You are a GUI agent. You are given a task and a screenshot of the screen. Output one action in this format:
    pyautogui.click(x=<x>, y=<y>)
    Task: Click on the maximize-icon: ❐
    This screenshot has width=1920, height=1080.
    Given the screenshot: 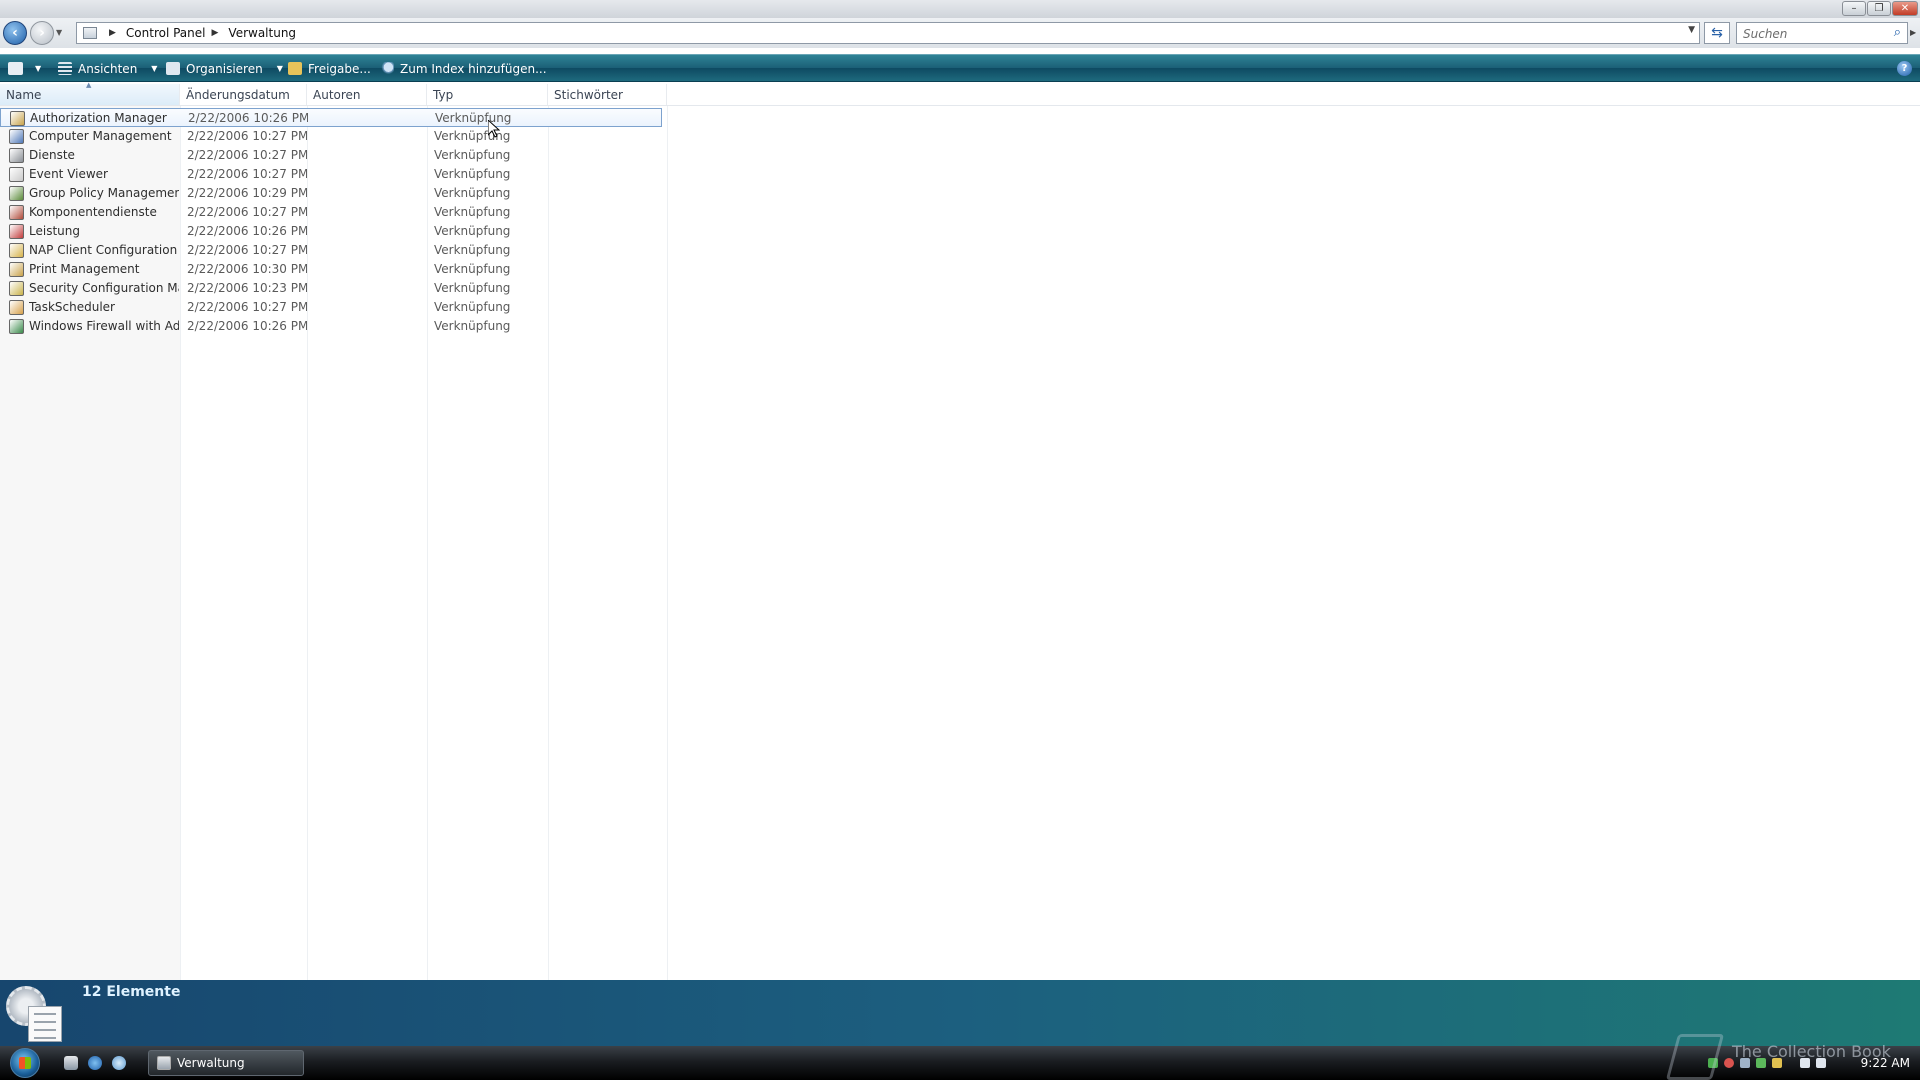 What is the action you would take?
    pyautogui.click(x=1879, y=8)
    